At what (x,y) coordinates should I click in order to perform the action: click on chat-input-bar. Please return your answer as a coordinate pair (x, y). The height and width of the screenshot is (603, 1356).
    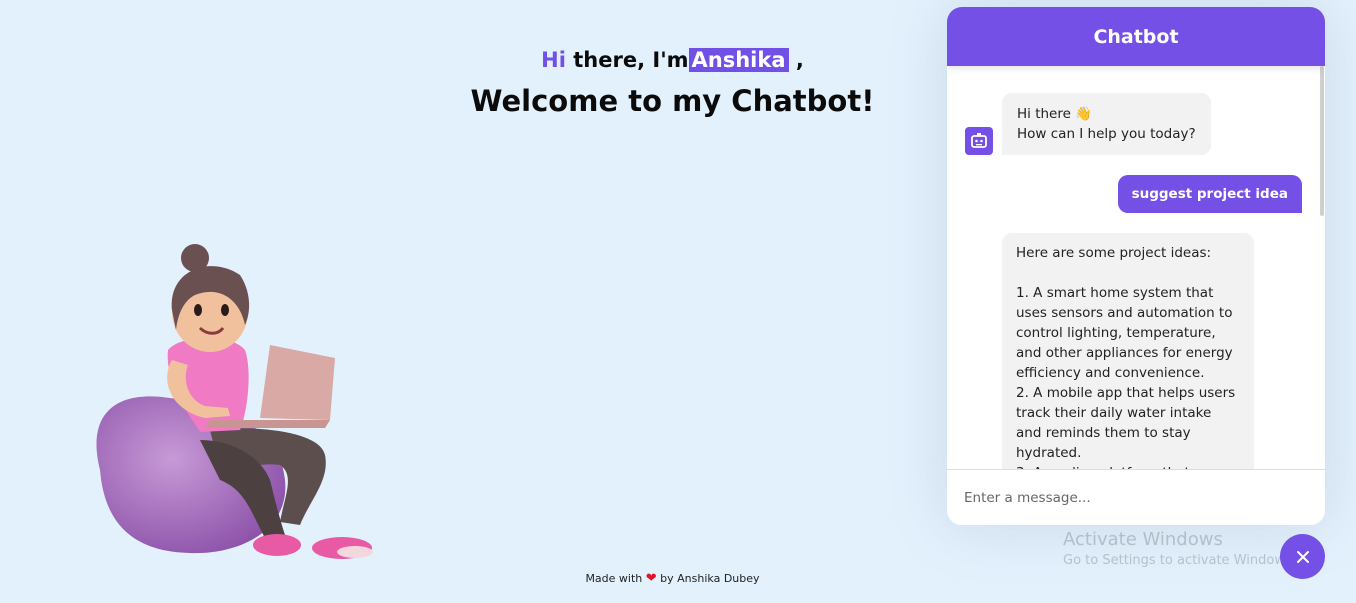
    Looking at the image, I should click on (1136, 497).